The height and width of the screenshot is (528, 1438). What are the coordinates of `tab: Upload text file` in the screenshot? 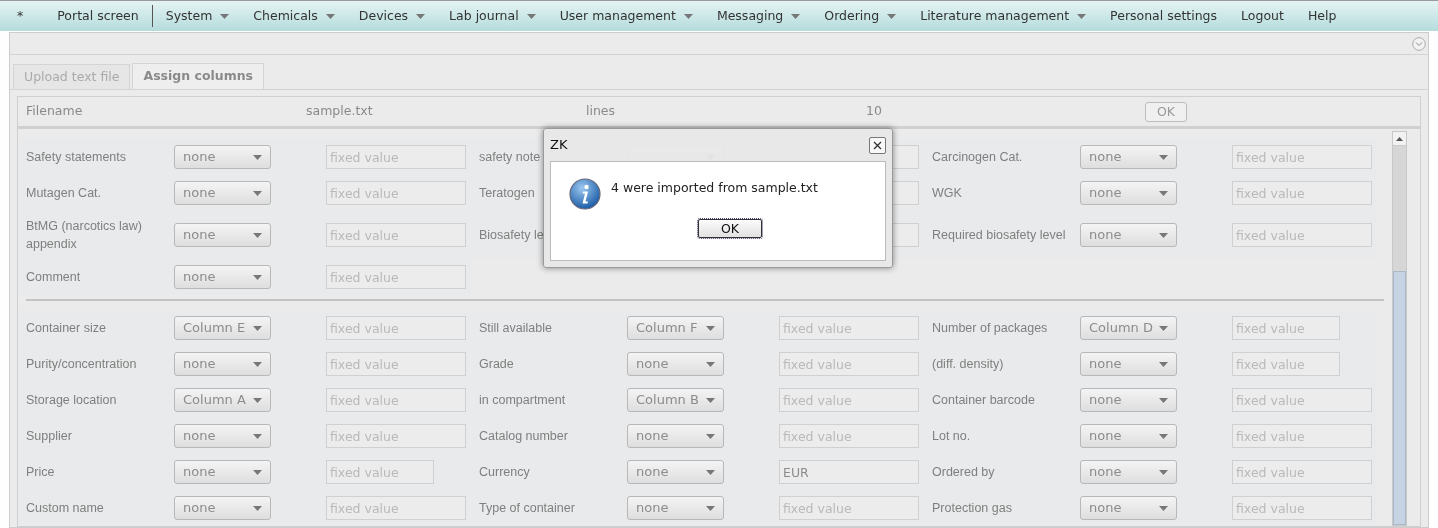 It's located at (72, 76).